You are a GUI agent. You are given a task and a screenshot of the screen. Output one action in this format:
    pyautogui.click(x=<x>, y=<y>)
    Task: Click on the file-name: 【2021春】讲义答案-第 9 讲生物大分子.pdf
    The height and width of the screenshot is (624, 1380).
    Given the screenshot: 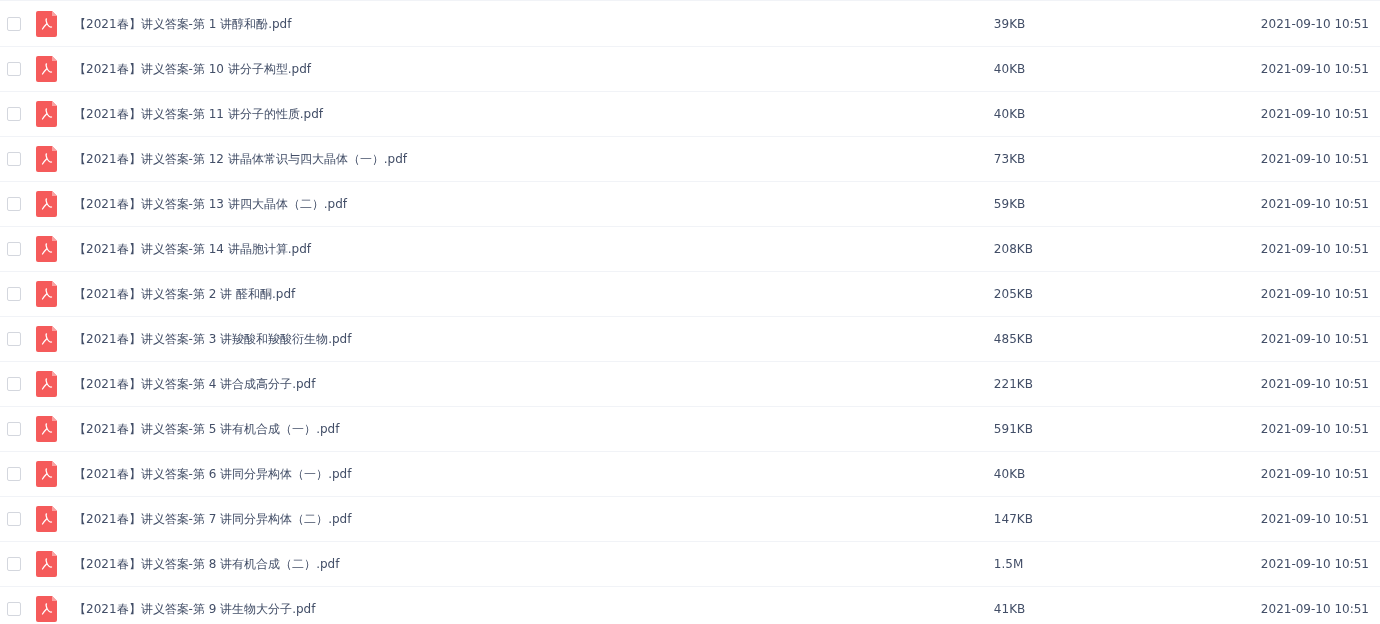 What is the action you would take?
    pyautogui.click(x=534, y=609)
    